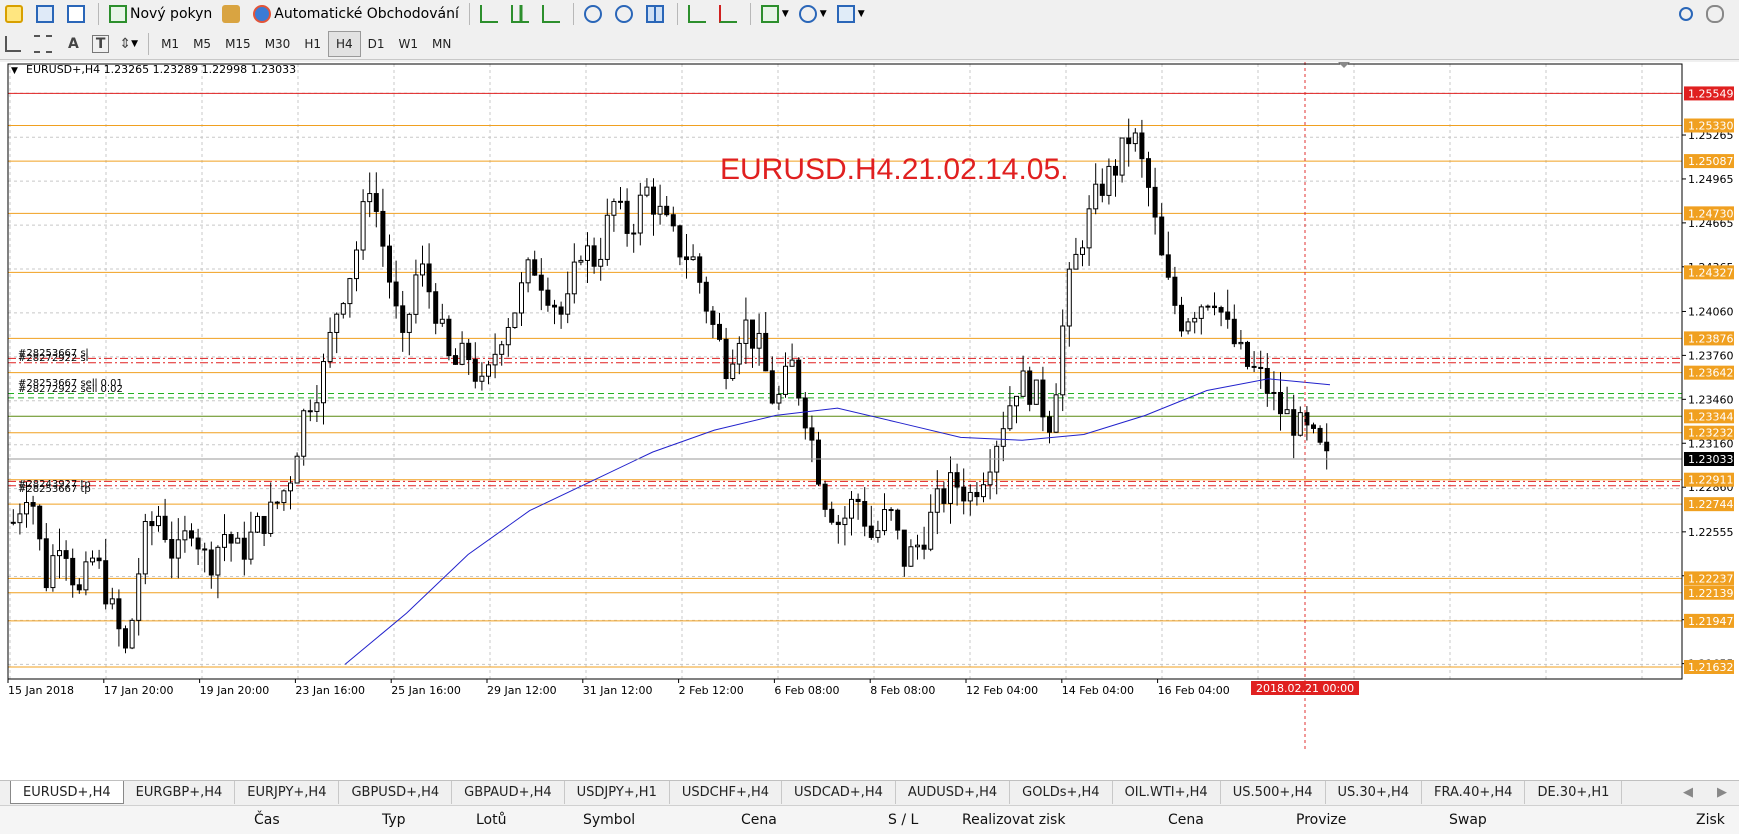  I want to click on search-icon, so click(1687, 14).